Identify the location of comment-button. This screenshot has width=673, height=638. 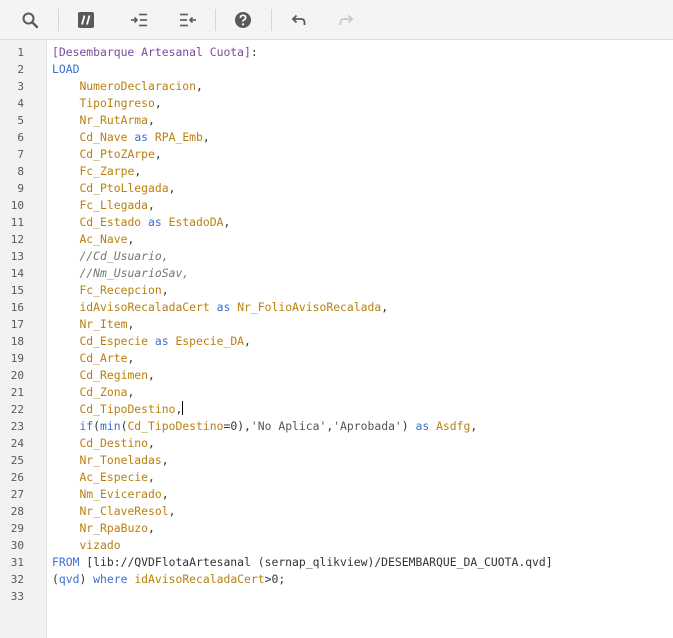
(86, 20).